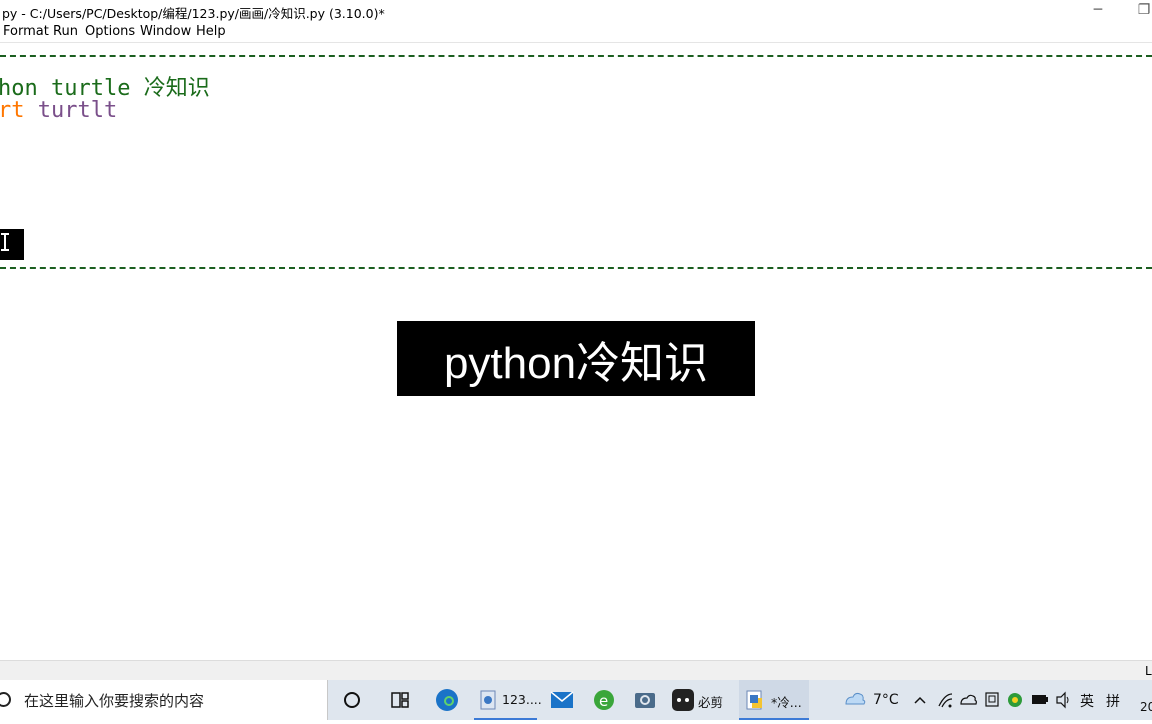 The height and width of the screenshot is (724, 1152). I want to click on restore-button: ❐, so click(1136, 11).